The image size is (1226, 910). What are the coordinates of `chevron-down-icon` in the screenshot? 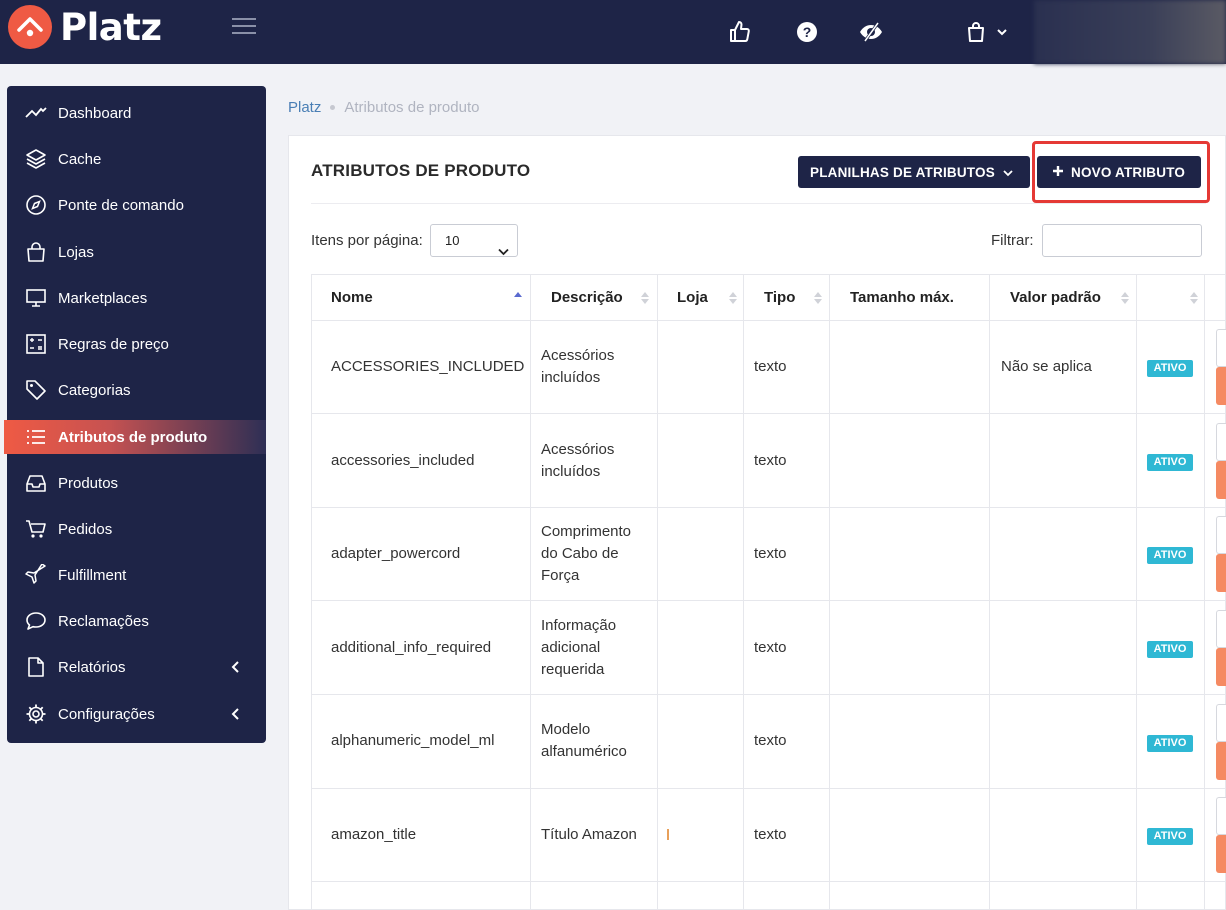 It's located at (1008, 172).